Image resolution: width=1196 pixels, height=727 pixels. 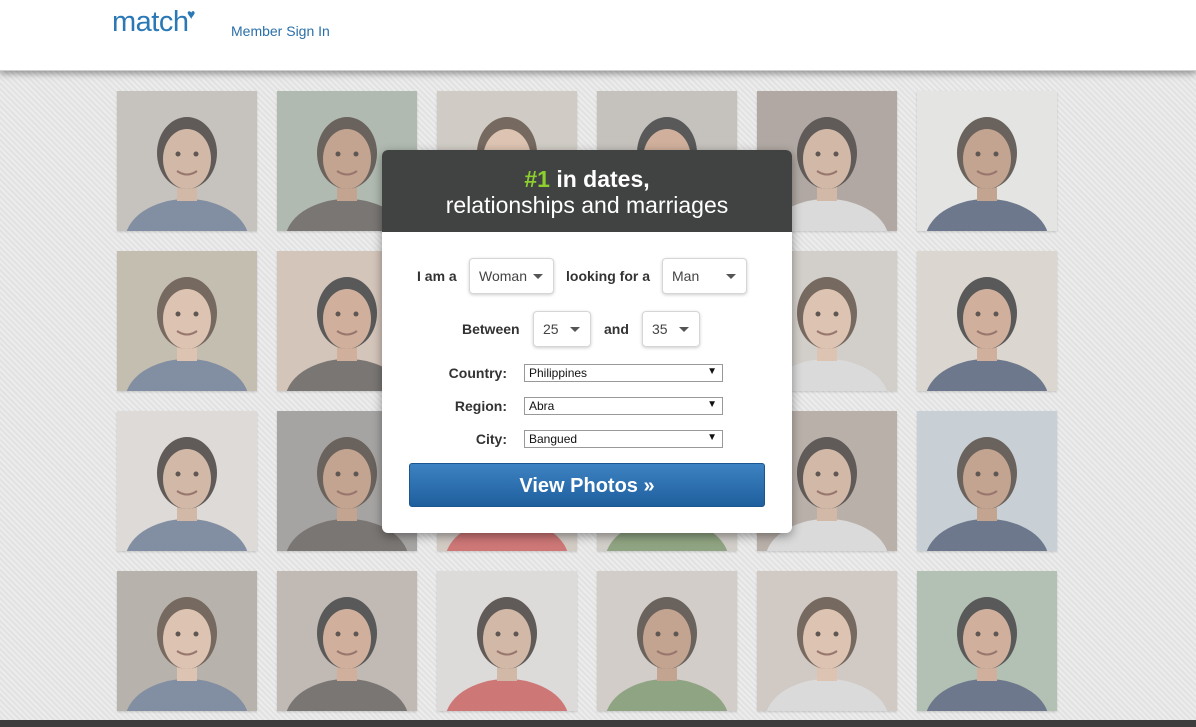 I want to click on looking-for-label: looking for a, so click(x=608, y=276).